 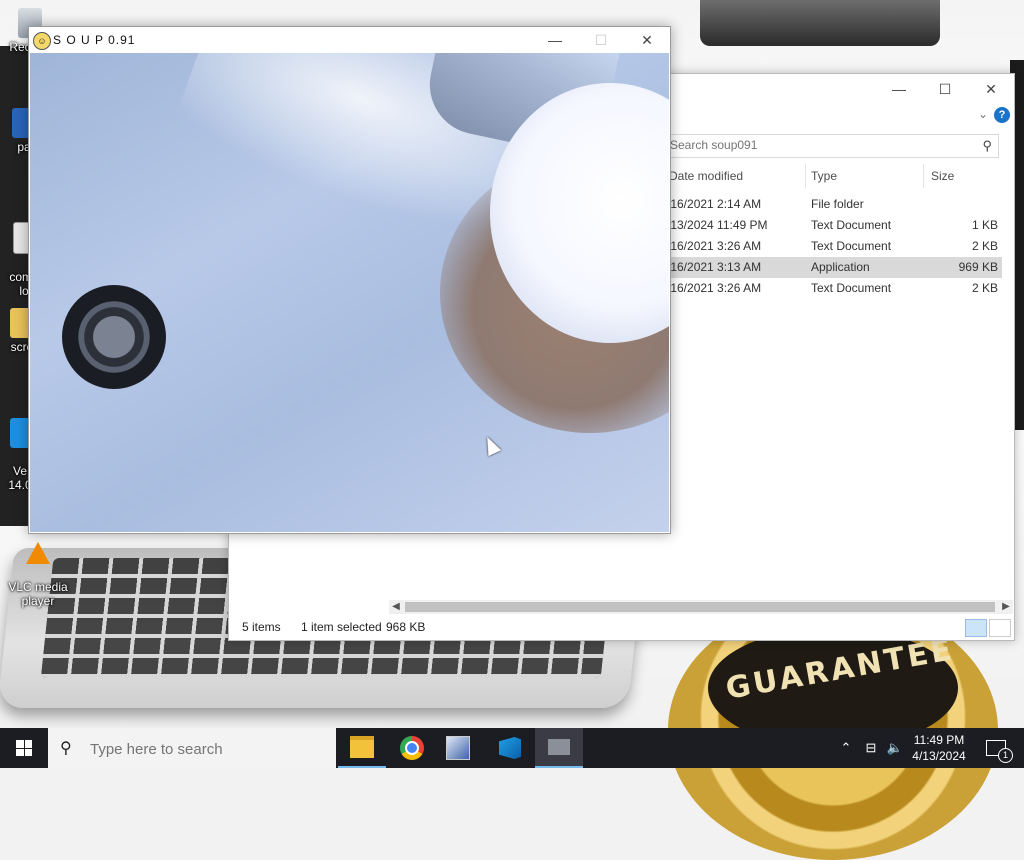 I want to click on explorer-search-box: ⚲, so click(x=833, y=146).